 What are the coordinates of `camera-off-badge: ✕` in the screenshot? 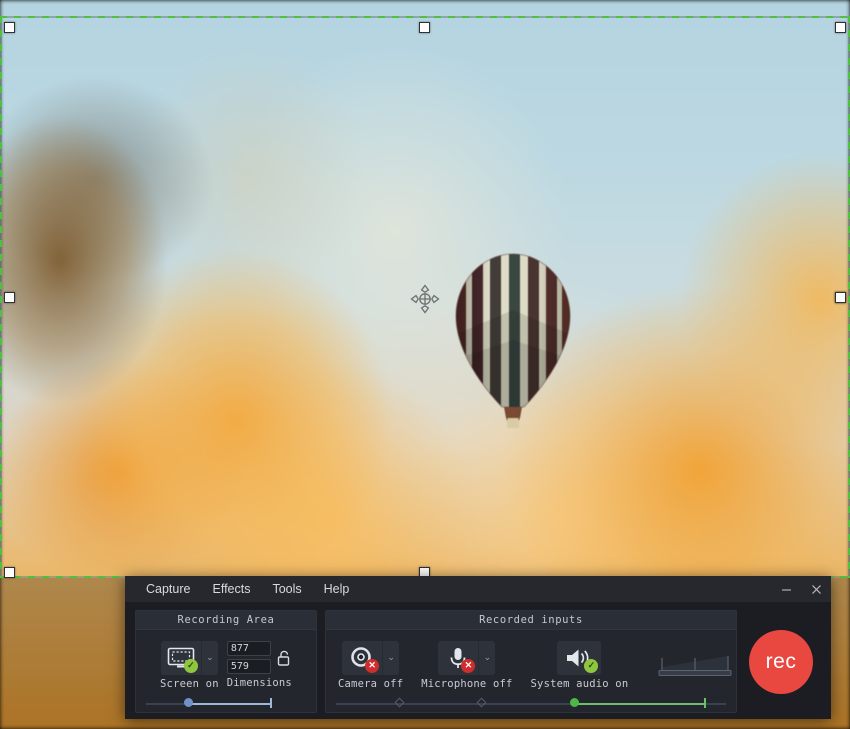 It's located at (372, 665).